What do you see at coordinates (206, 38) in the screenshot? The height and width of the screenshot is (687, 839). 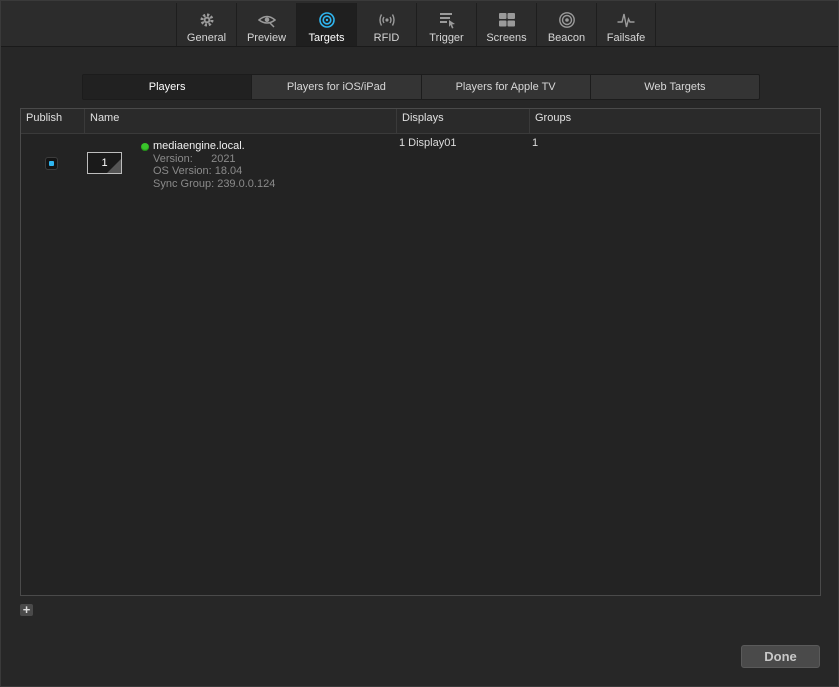 I see `tab-general-label: General` at bounding box center [206, 38].